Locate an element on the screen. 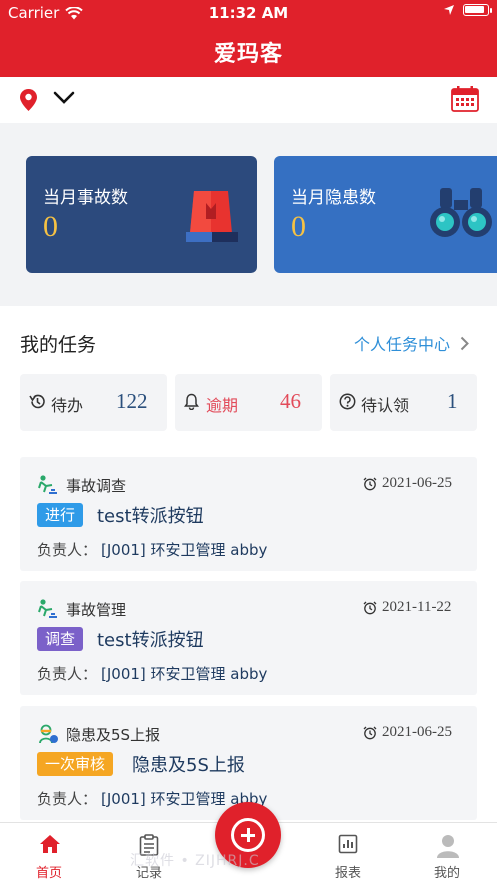  status-bar: Carrier 11:32 AM is located at coordinates (248, 13).